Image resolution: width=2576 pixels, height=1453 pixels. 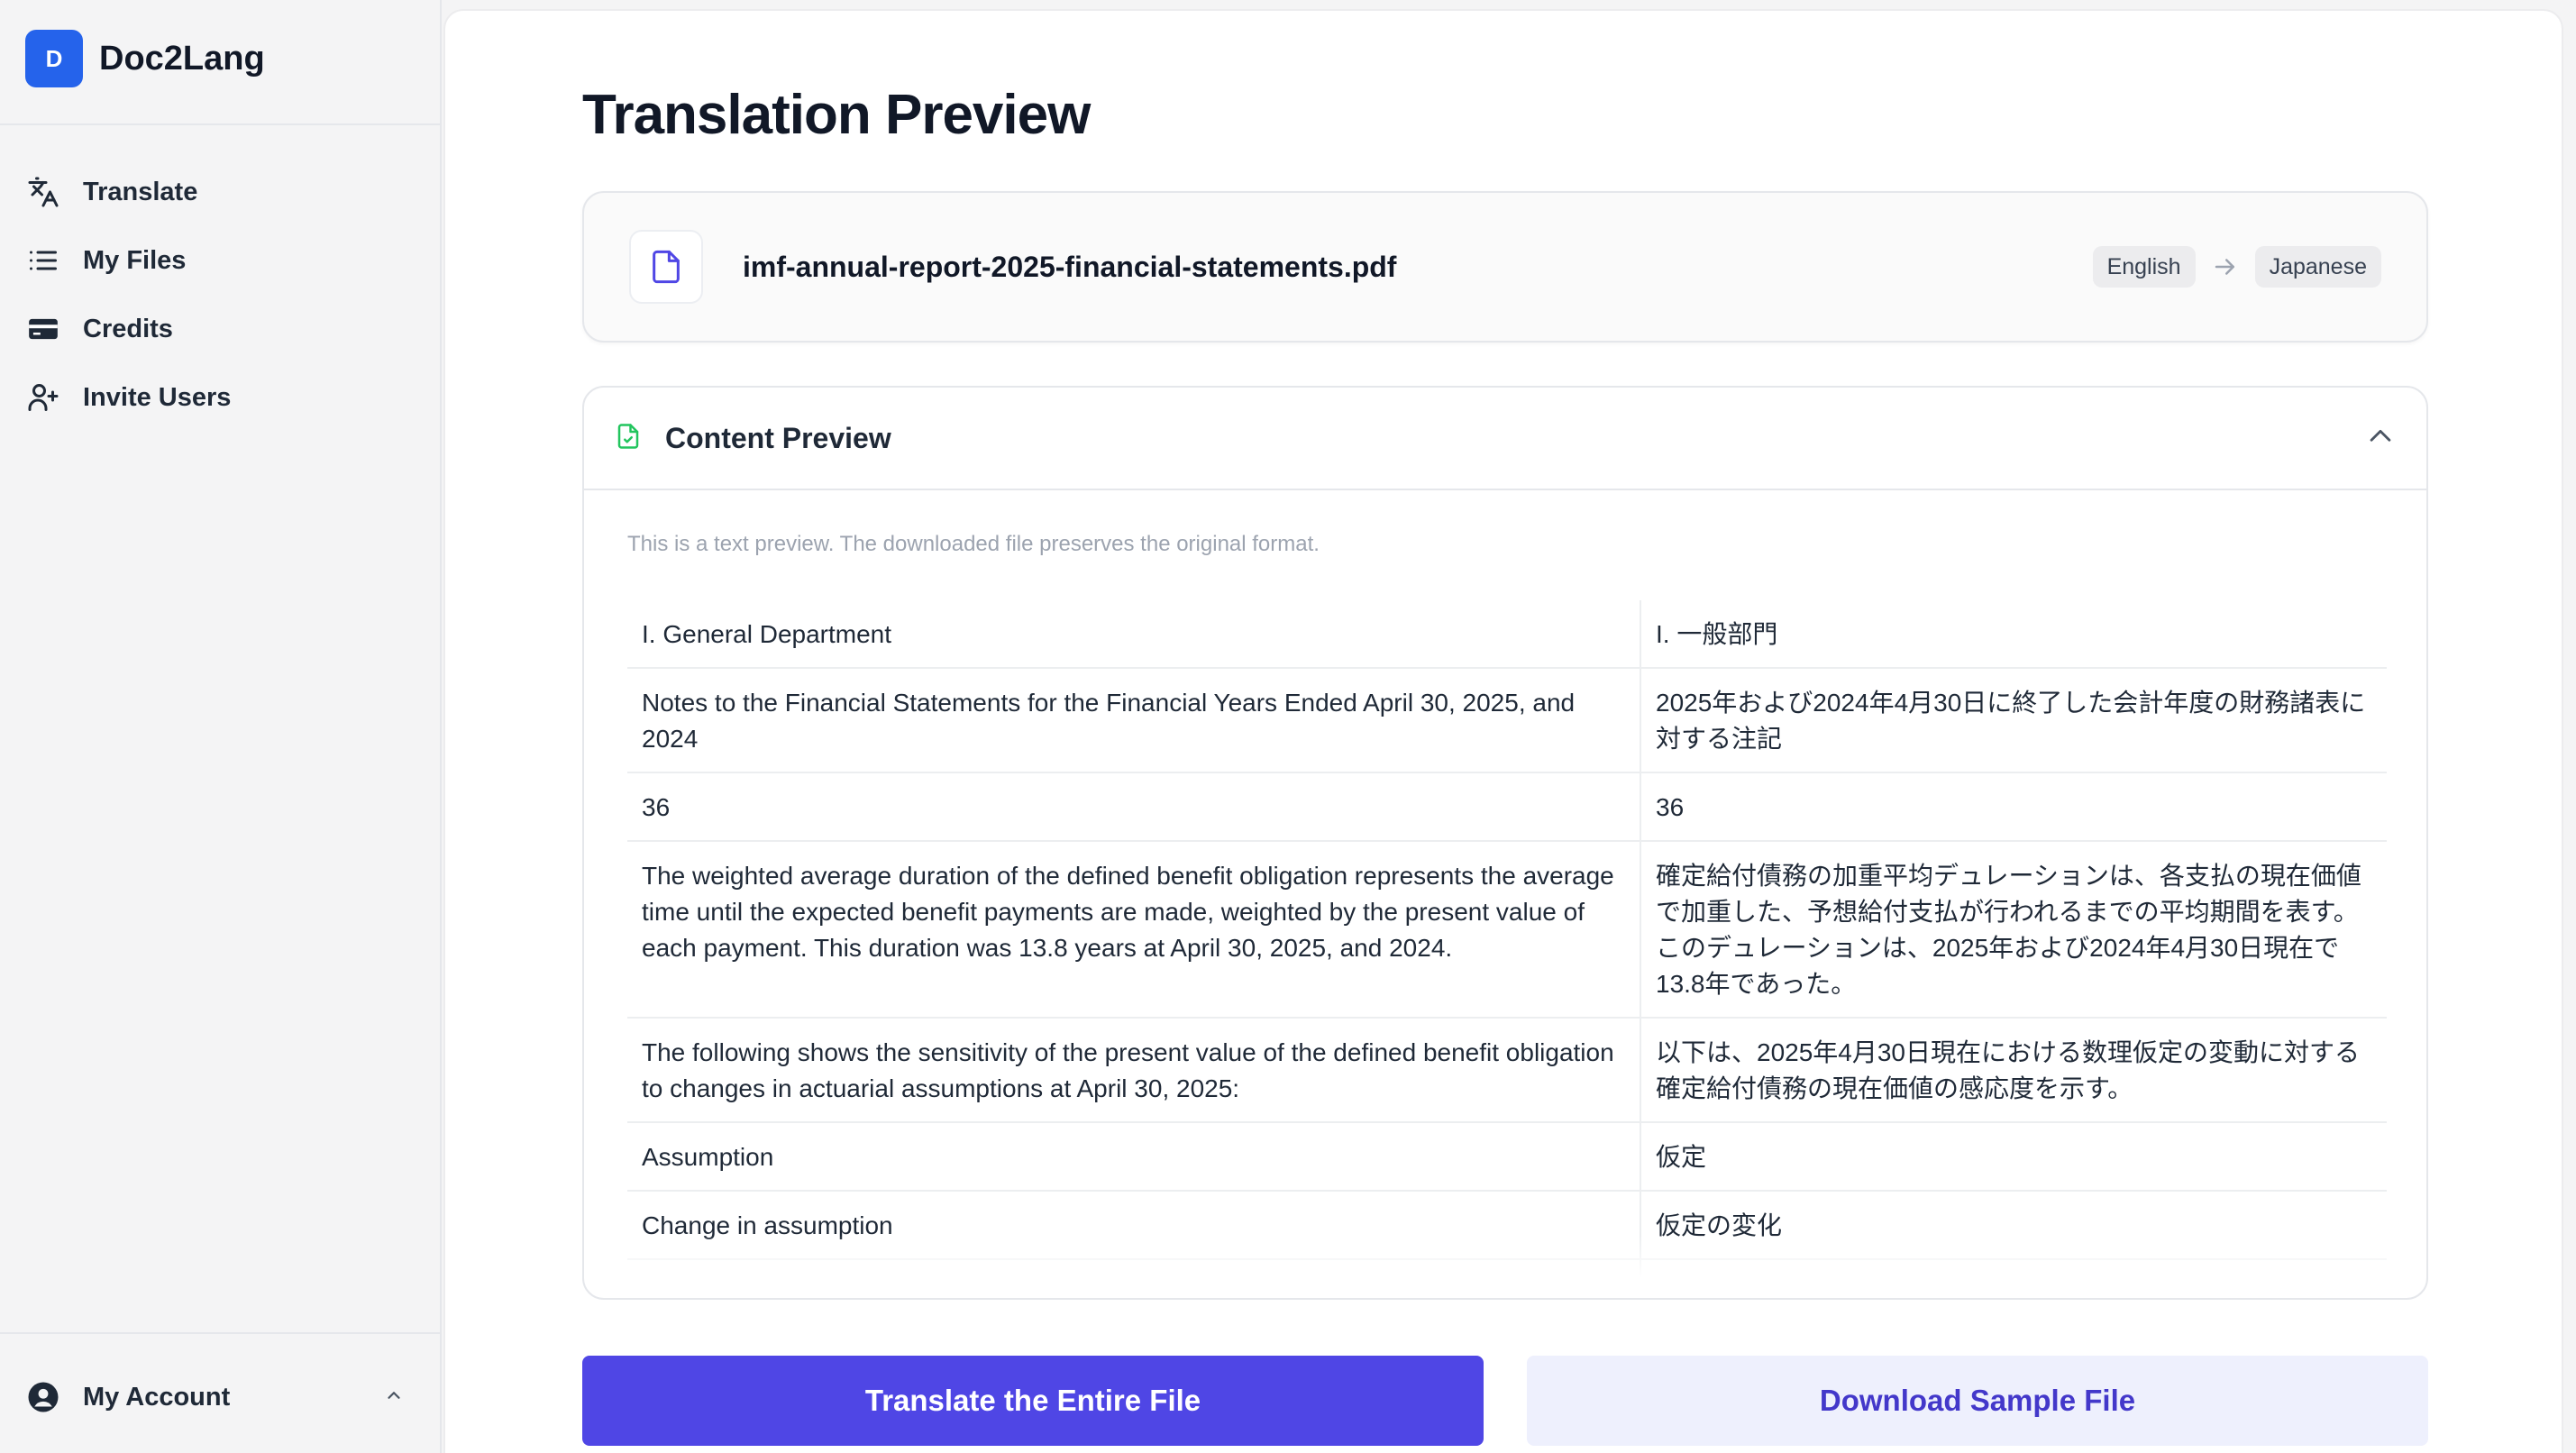 What do you see at coordinates (43, 397) in the screenshot?
I see `user-plus-icon` at bounding box center [43, 397].